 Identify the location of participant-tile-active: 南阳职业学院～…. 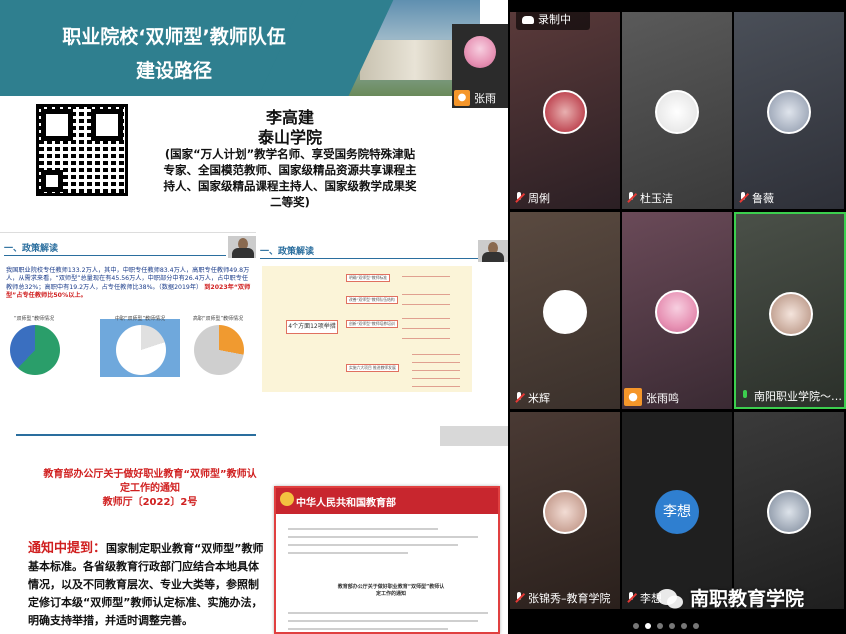
(790, 310).